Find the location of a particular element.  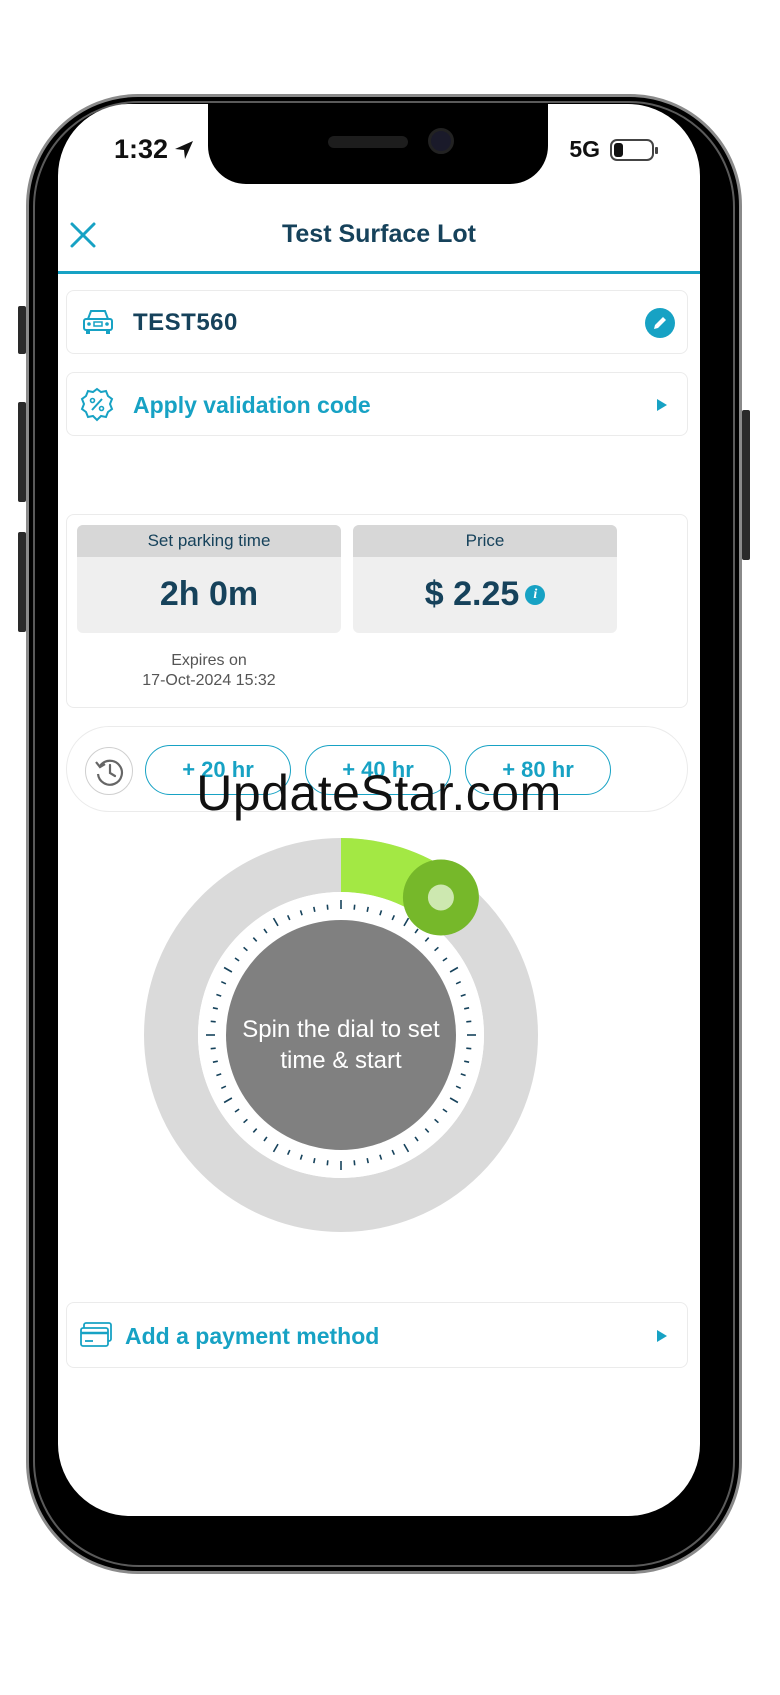

network-label: 5G is located at coordinates (584, 149).